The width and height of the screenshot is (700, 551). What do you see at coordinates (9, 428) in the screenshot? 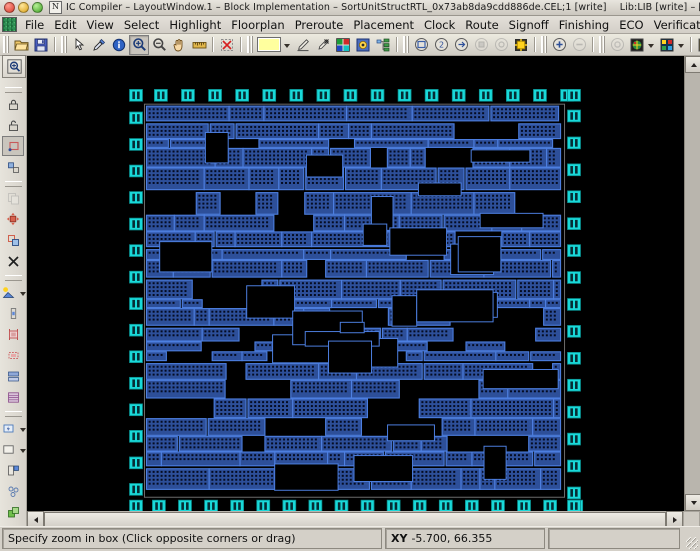
I see `create-voltage-area-icon` at bounding box center [9, 428].